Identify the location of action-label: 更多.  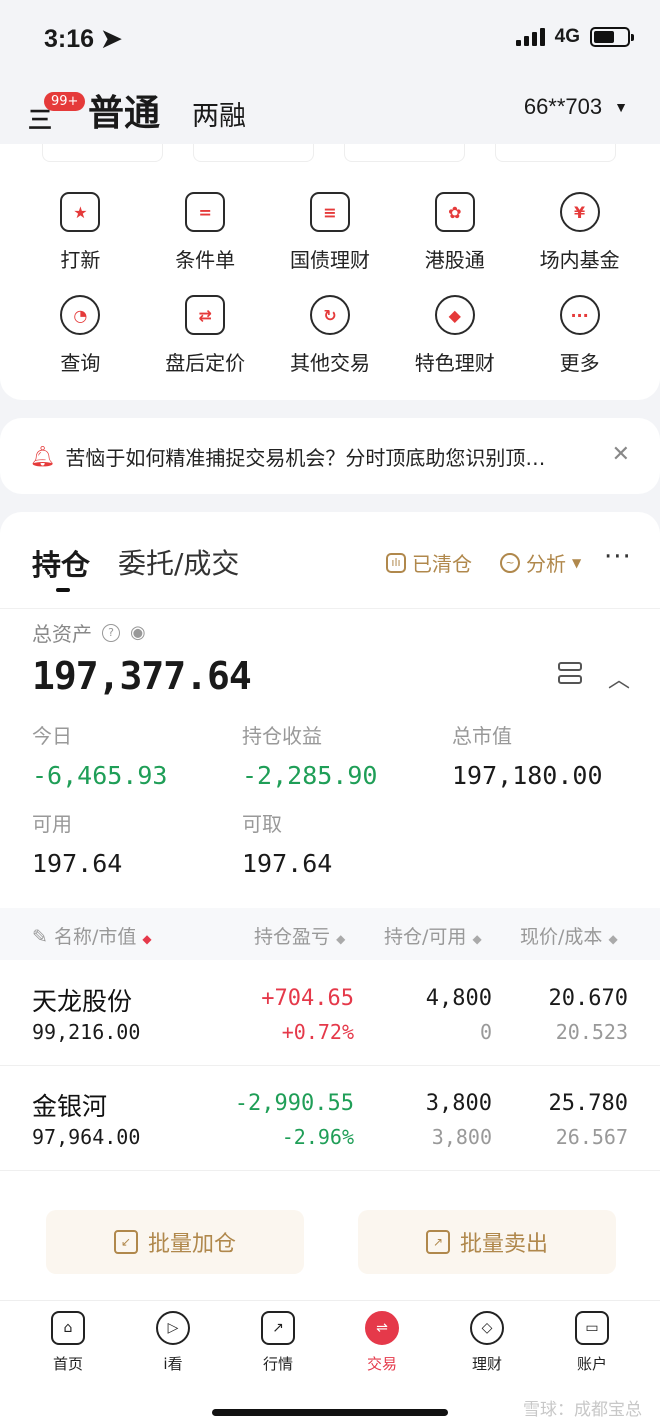
(579, 363).